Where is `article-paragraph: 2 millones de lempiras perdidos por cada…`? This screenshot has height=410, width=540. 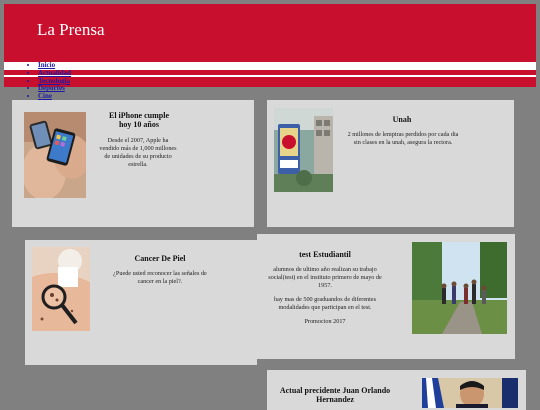
article-paragraph: 2 millones de lempiras perdidos por cada… is located at coordinates (403, 138).